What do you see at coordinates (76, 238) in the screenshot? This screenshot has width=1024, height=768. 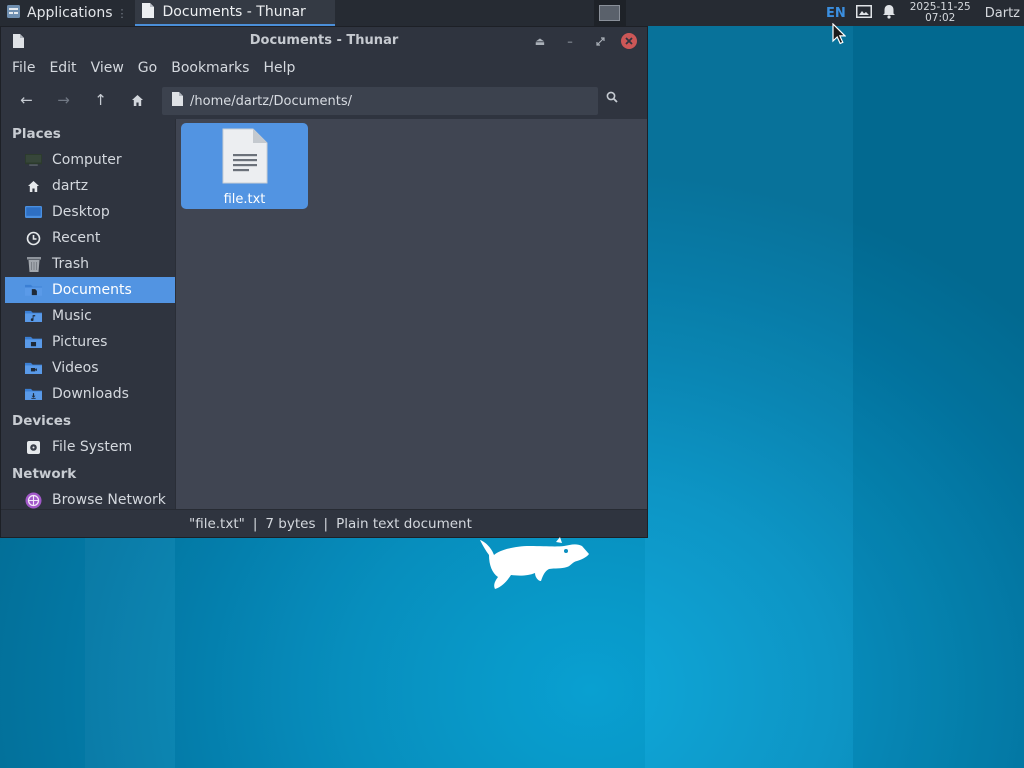 I see `sidebar-item-label: Recent` at bounding box center [76, 238].